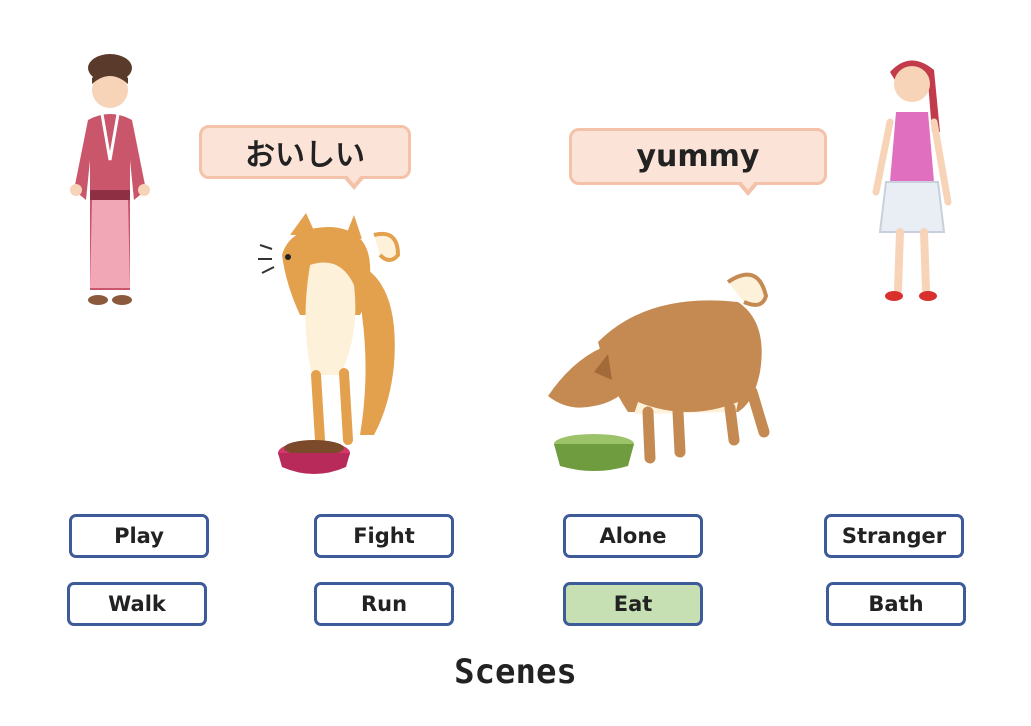 This screenshot has width=1031, height=726. I want to click on speech-bubble-left: おいしい, so click(305, 157).